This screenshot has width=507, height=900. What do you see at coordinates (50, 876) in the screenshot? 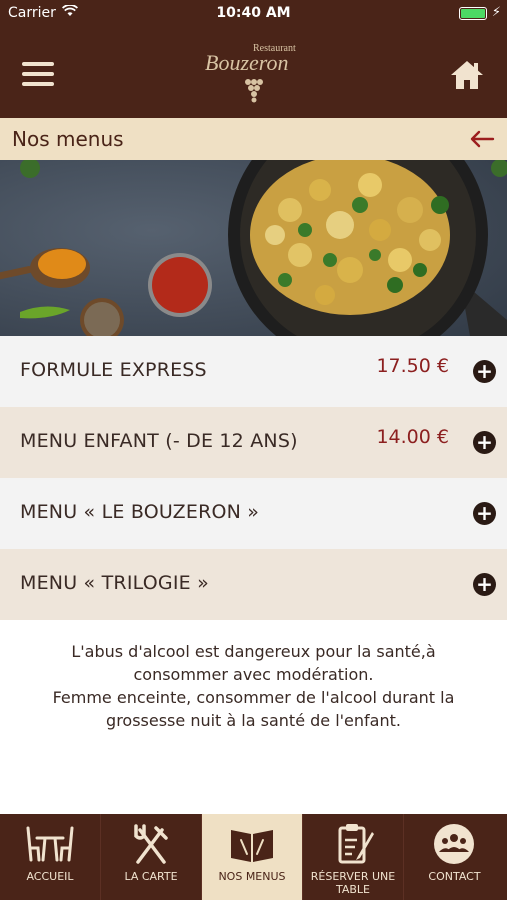
I see `tab-label: ACCUEIL` at bounding box center [50, 876].